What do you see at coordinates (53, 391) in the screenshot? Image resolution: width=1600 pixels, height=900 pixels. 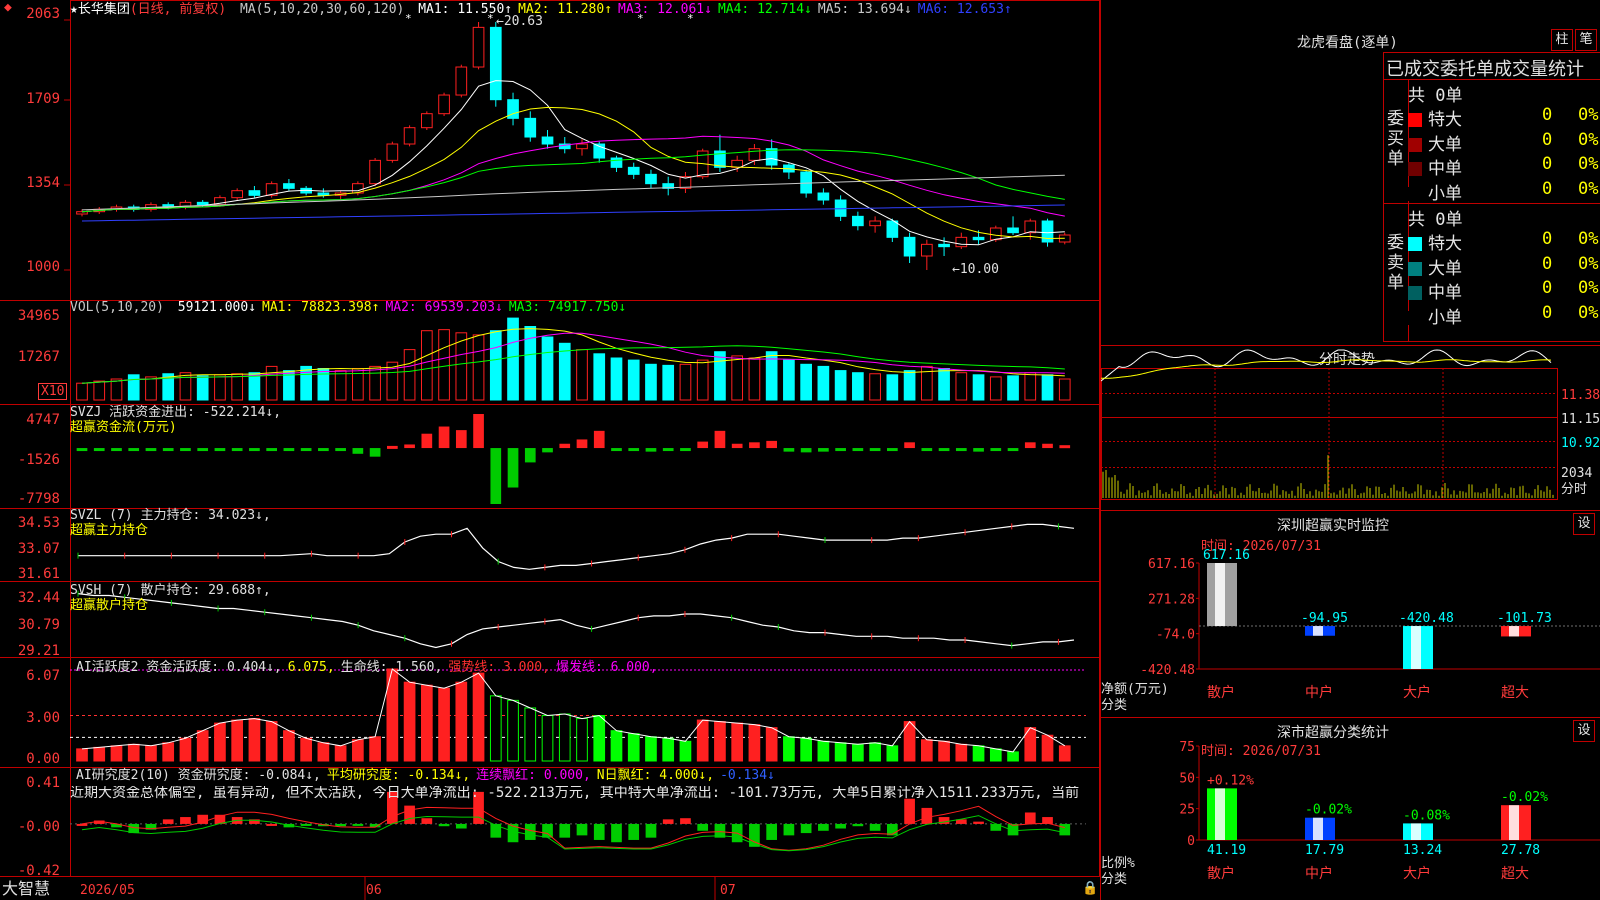 I see `vol-unit: X10` at bounding box center [53, 391].